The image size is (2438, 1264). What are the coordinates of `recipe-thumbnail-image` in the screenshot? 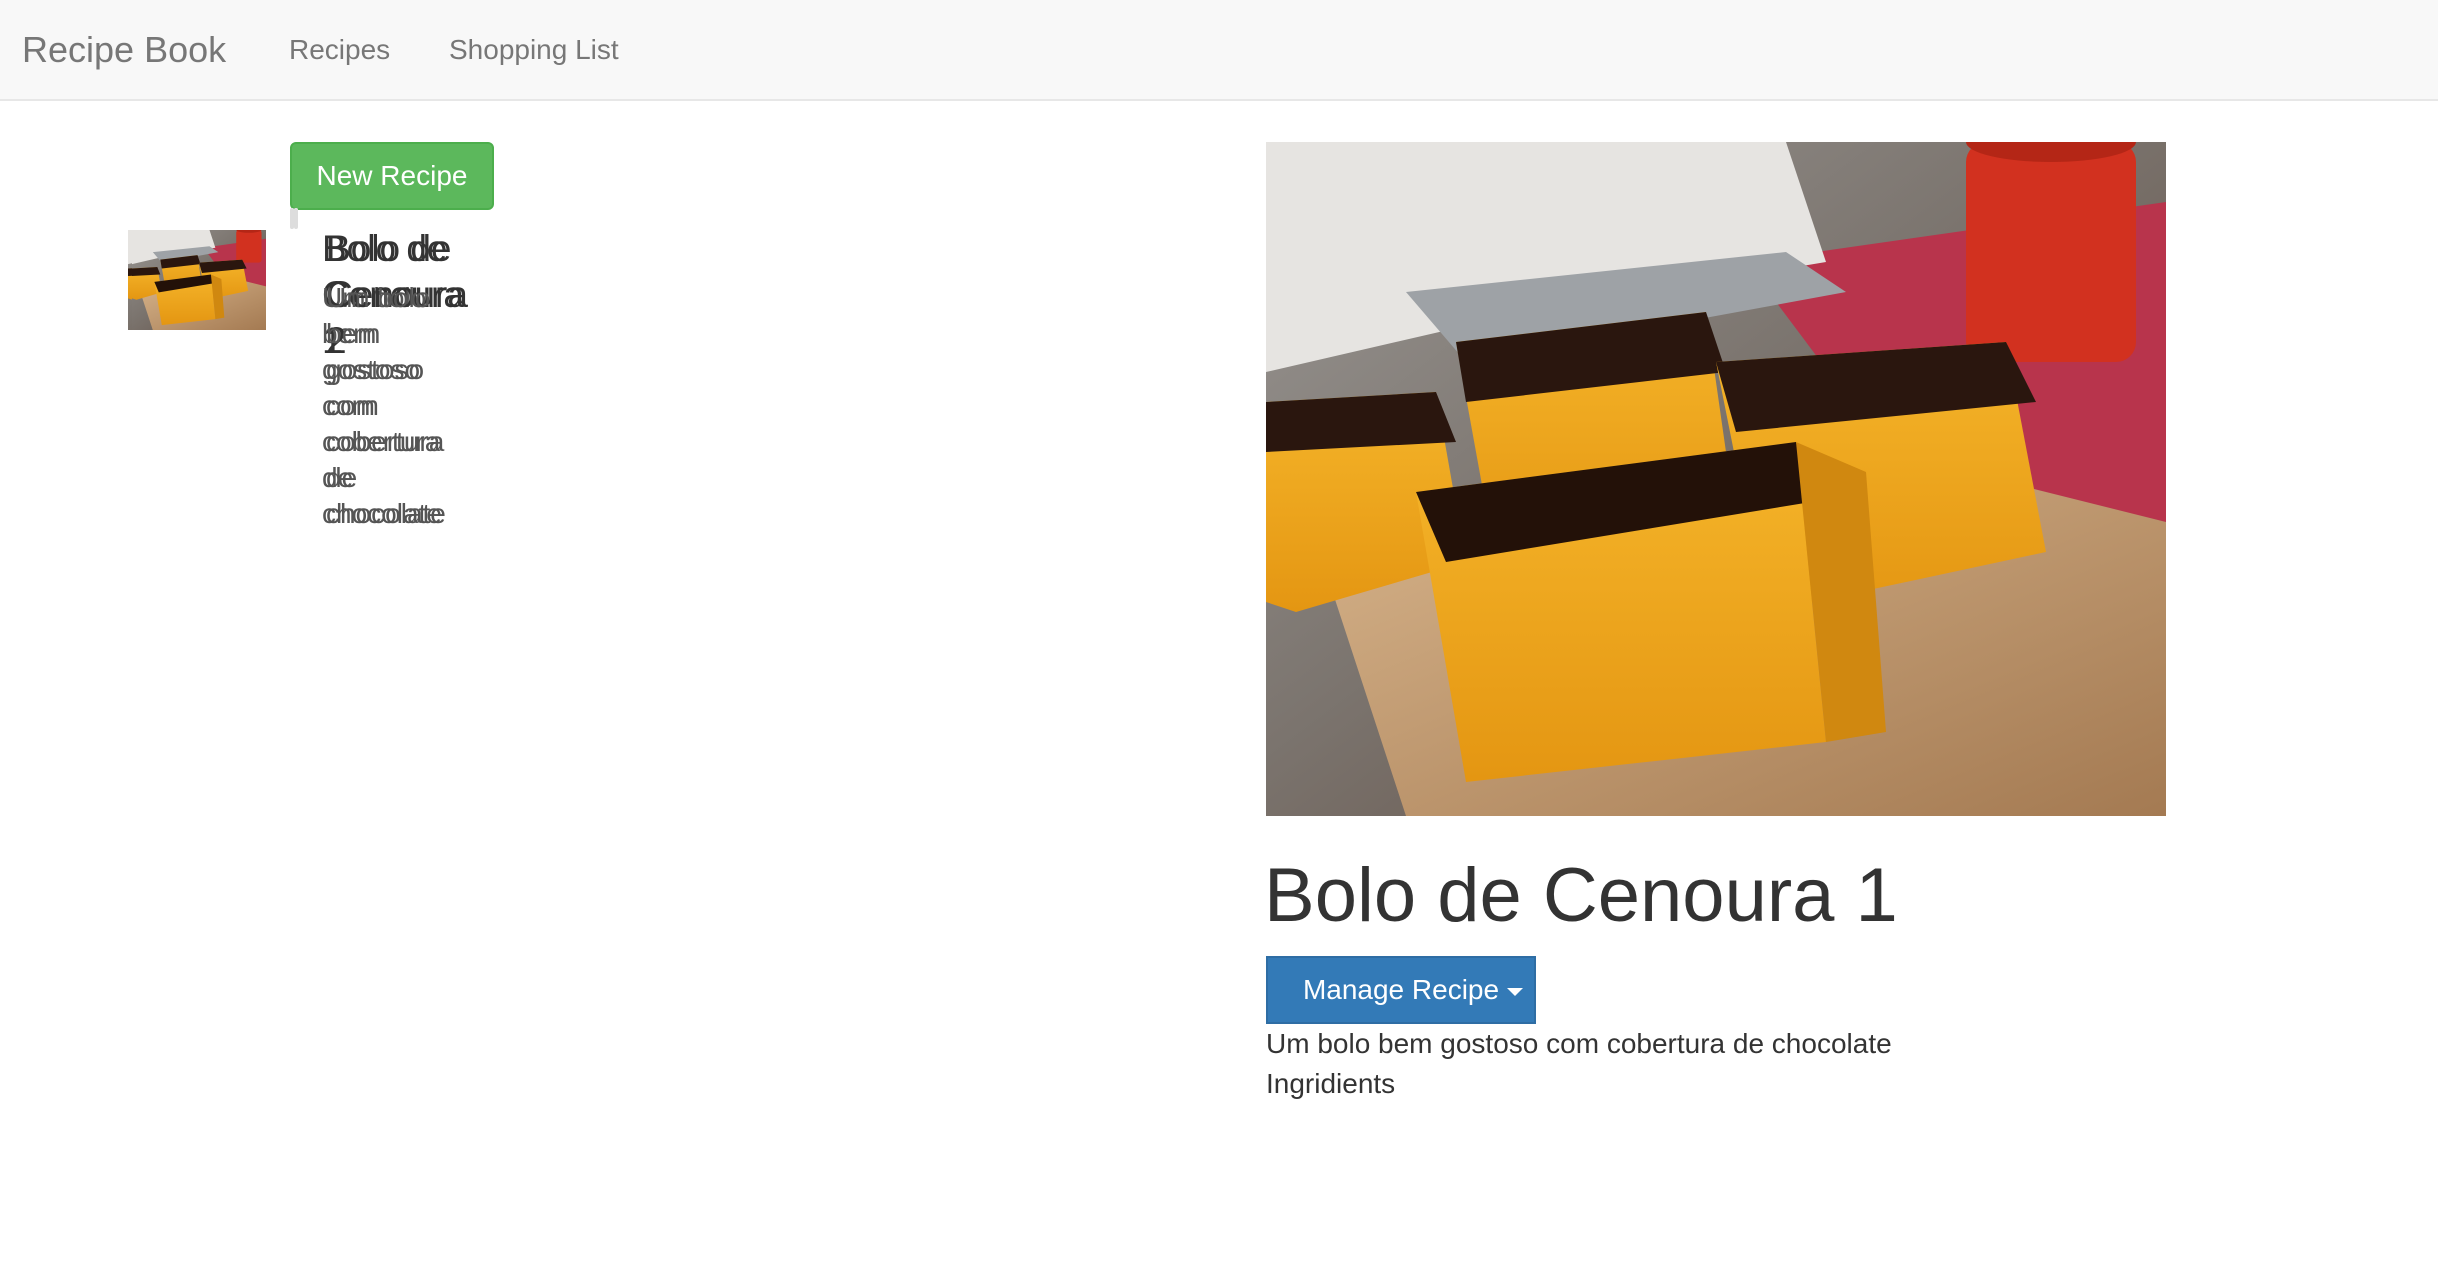 It's located at (199, 280).